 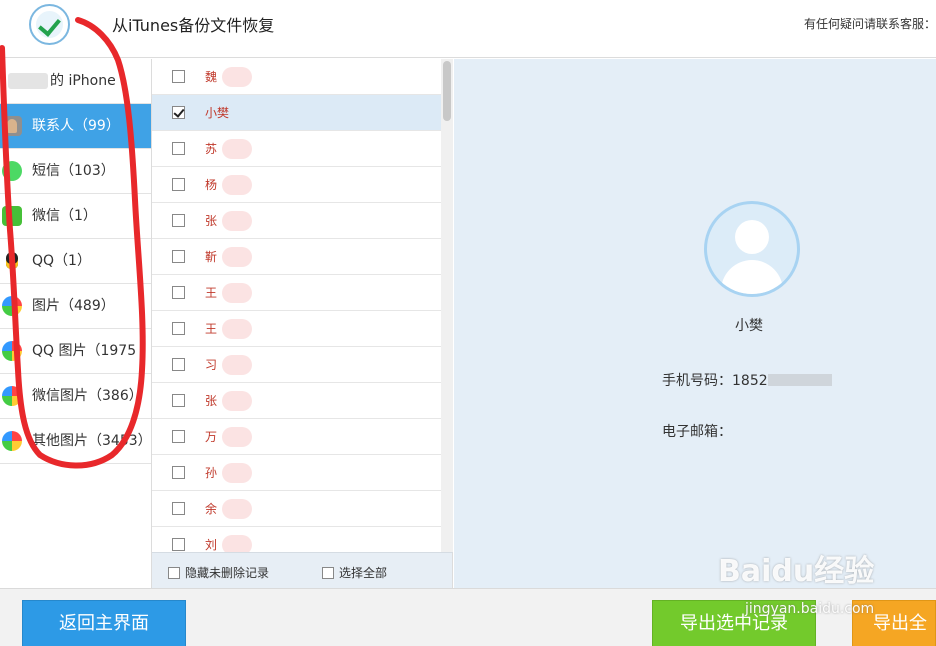 What do you see at coordinates (302, 365) in the screenshot?
I see `contact-row: 习` at bounding box center [302, 365].